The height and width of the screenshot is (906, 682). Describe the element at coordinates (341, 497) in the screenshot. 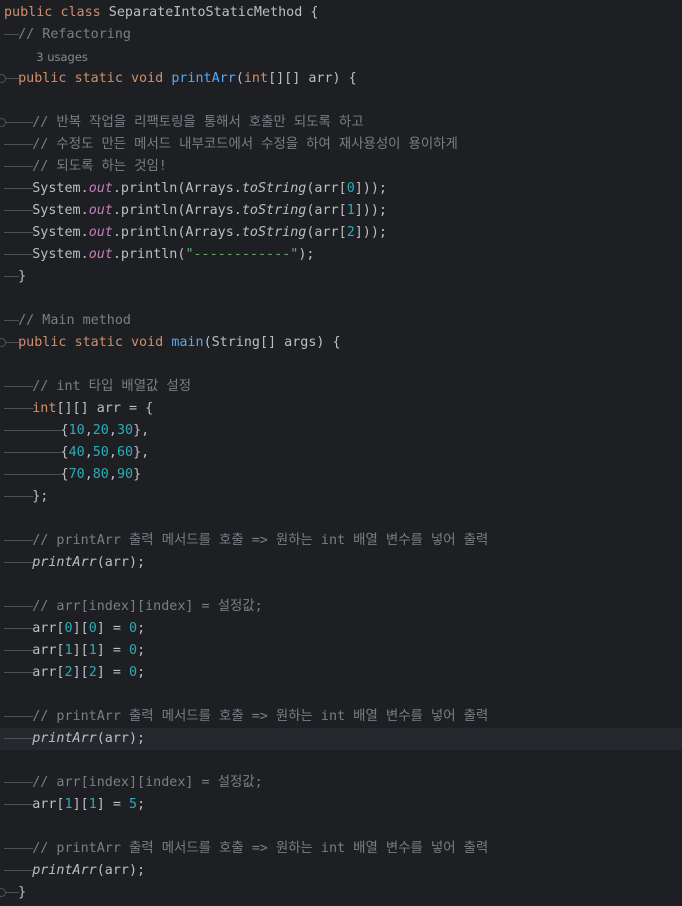

I see `code-line: ————};` at that location.